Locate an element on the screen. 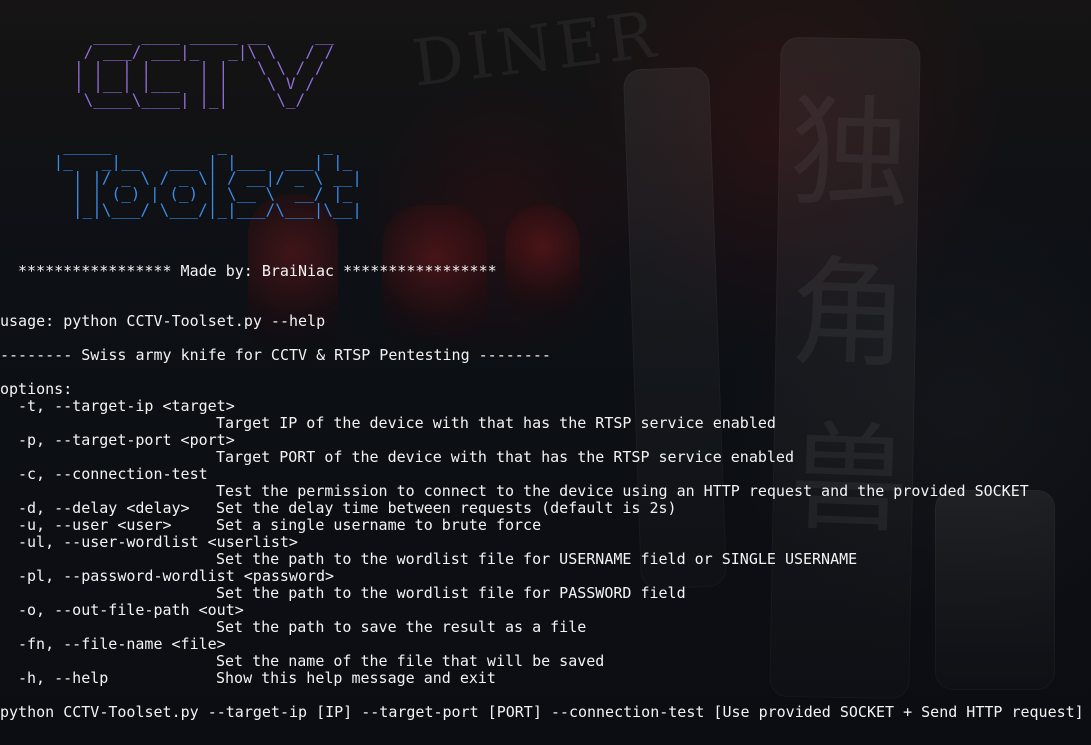 This screenshot has height=745, width=1091. option-user-description: Set a single username to brute force is located at coordinates (379, 525).